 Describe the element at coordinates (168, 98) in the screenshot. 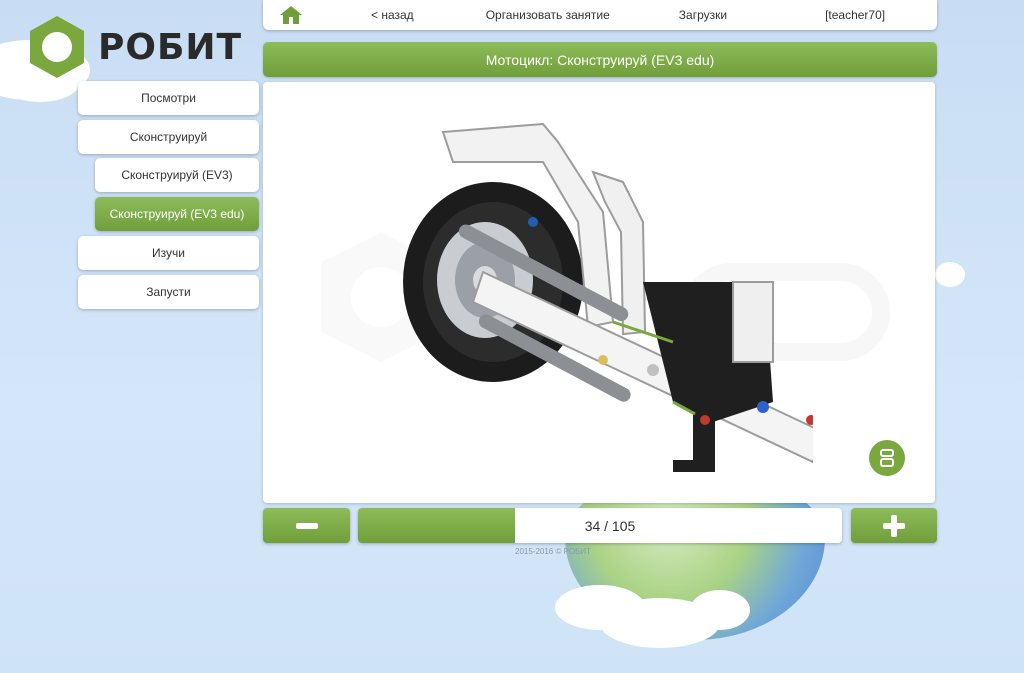

I see `sidebar-item-look: Посмотри` at that location.